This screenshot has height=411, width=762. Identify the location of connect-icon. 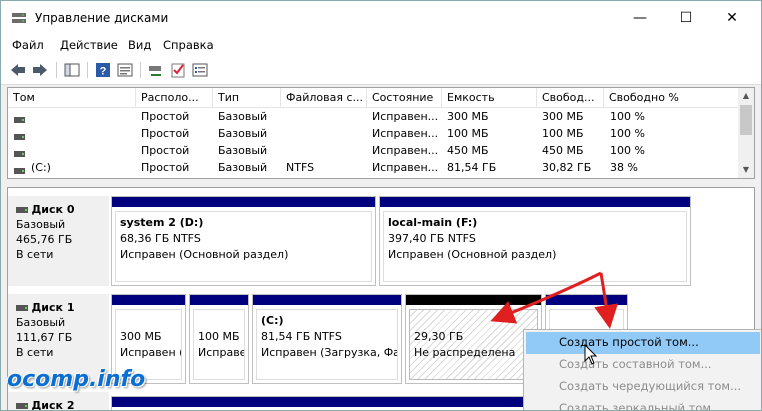
(156, 70).